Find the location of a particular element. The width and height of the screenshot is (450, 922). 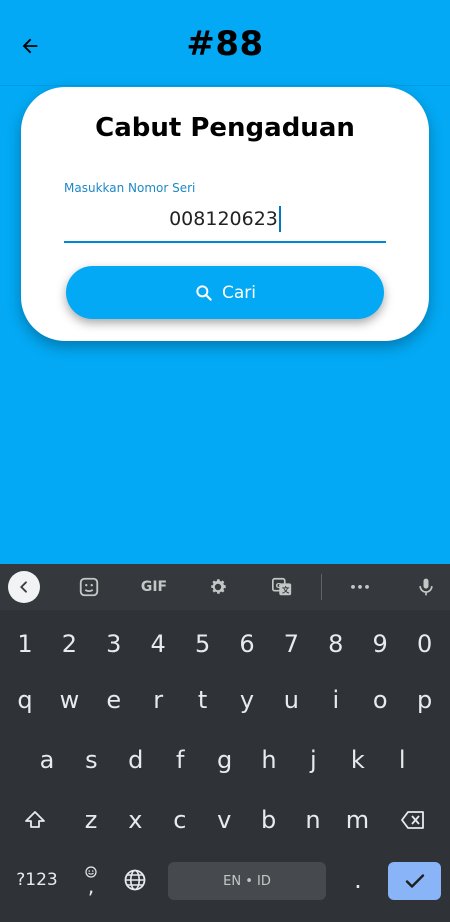

key-x: x is located at coordinates (135, 820).